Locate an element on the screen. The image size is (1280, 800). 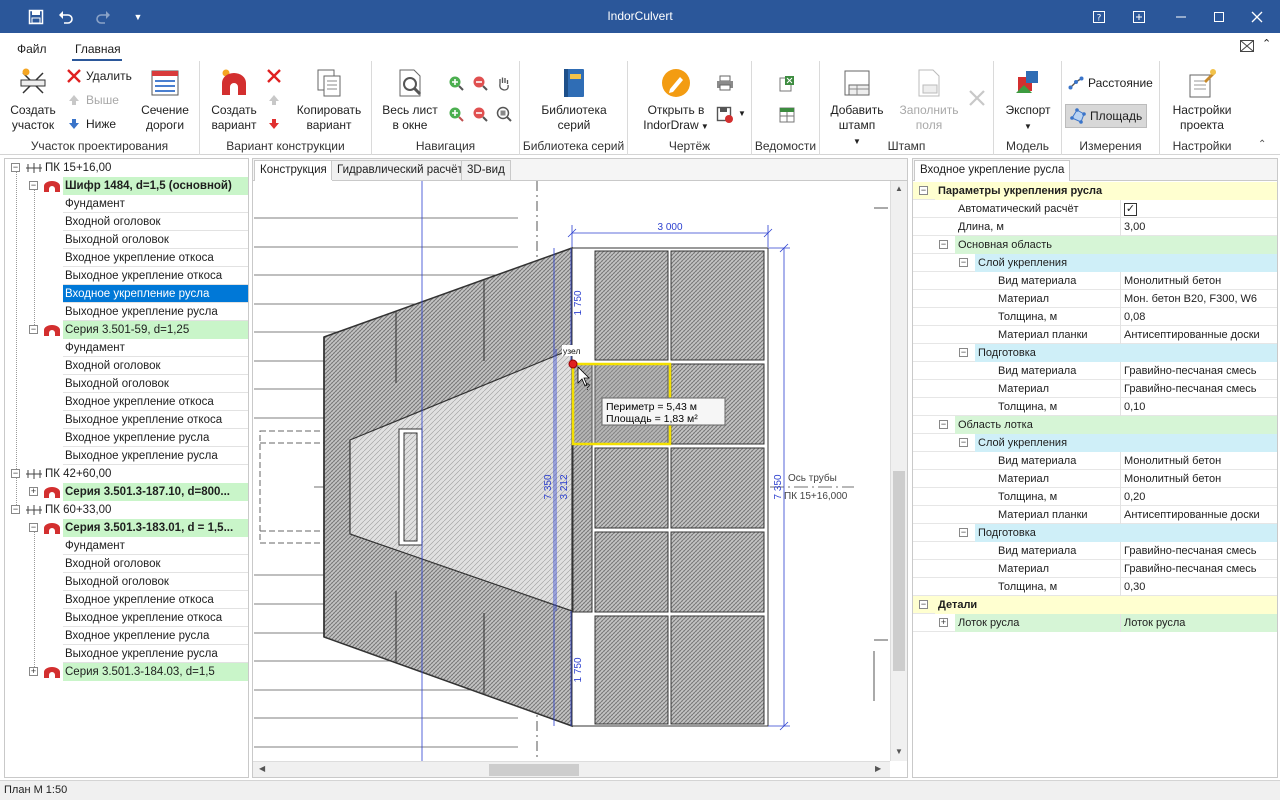
property-row: Толщина, м 0,08 is located at coordinates (1095, 317).